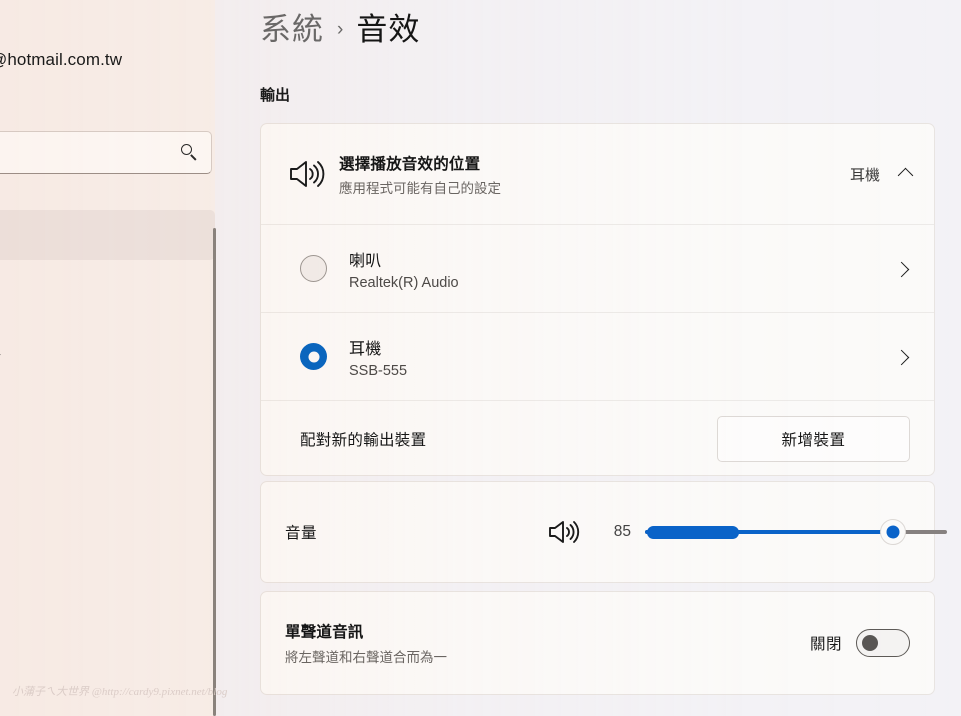 This screenshot has width=961, height=716. Describe the element at coordinates (693, 532) in the screenshot. I see `audio-level-meter` at that location.